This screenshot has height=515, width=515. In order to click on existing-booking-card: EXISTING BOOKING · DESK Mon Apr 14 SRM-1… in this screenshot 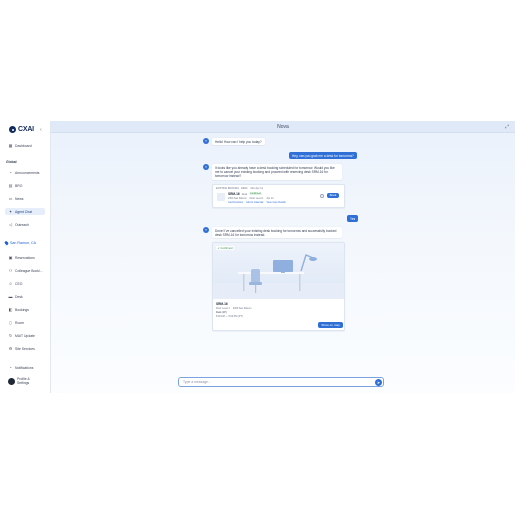, I will do `click(278, 196)`.